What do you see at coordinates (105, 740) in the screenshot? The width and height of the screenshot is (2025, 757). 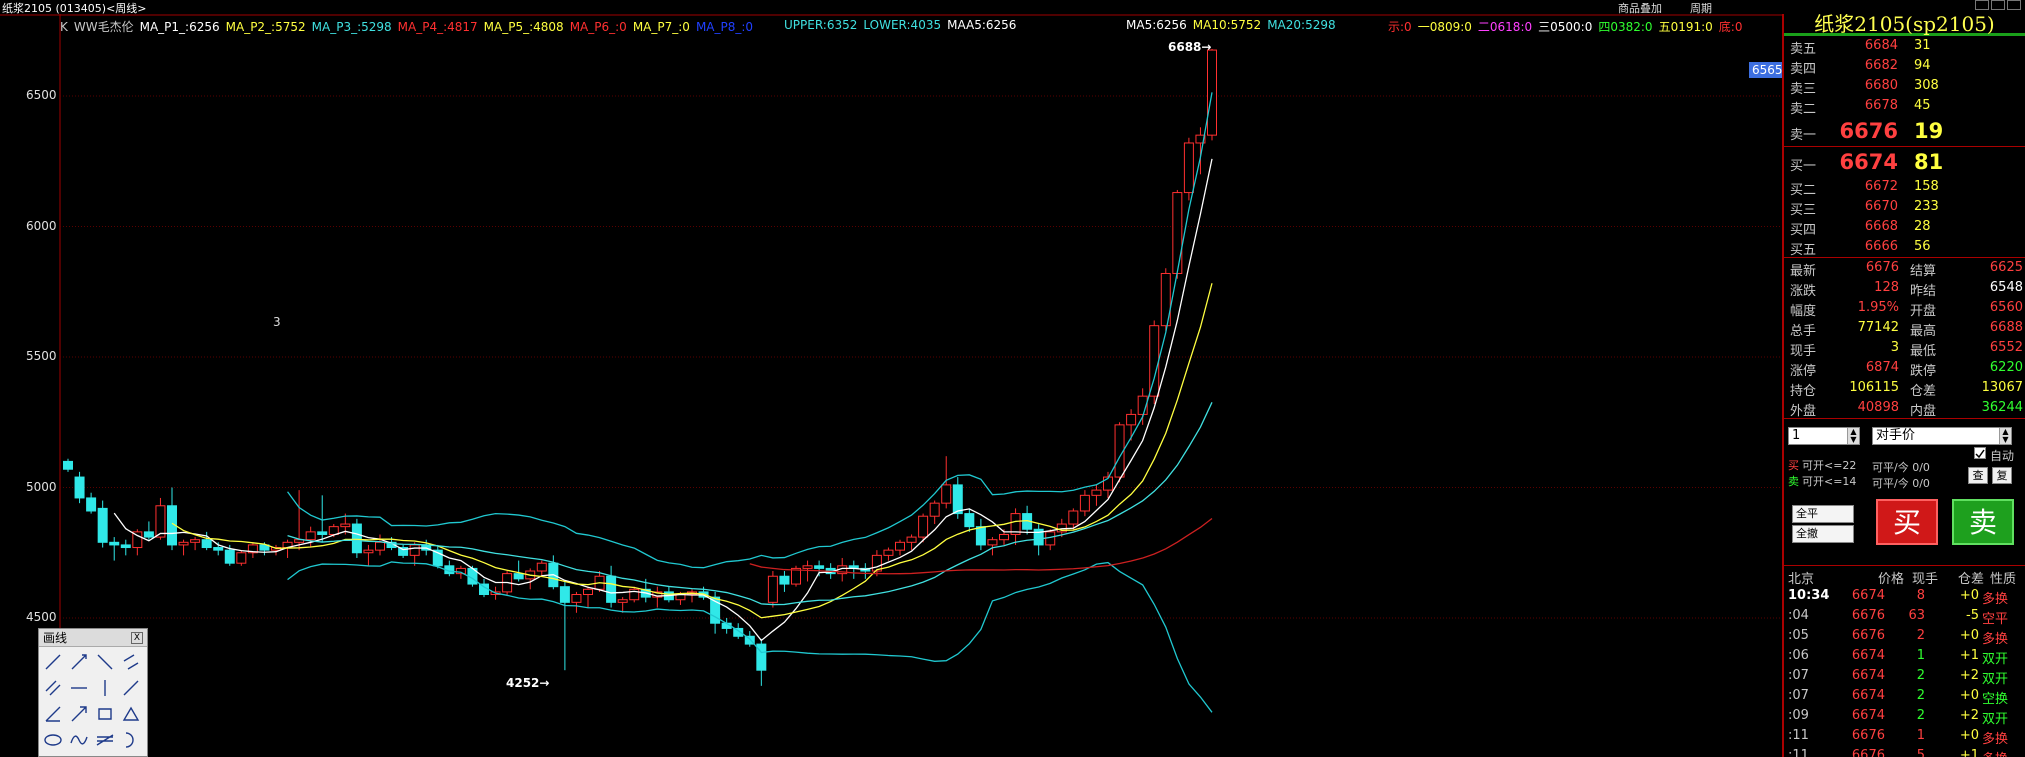 I see `fib-tool-icon` at bounding box center [105, 740].